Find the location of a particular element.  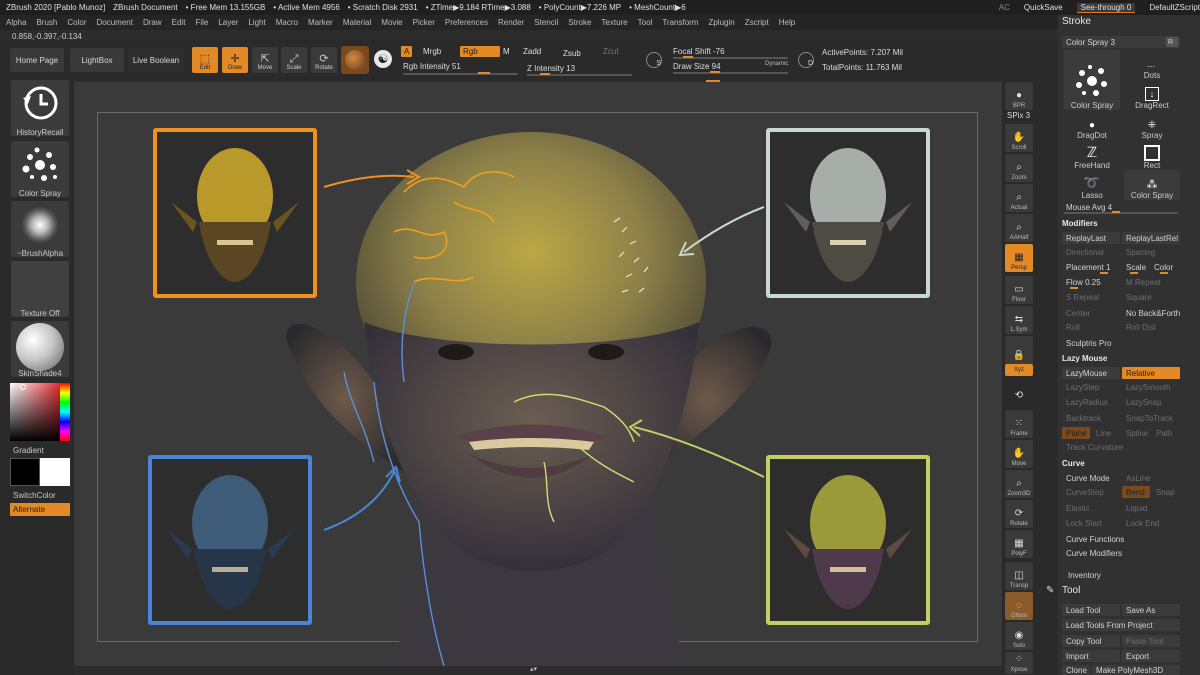

switch-color-button: SwitchColor is located at coordinates (42, 495).